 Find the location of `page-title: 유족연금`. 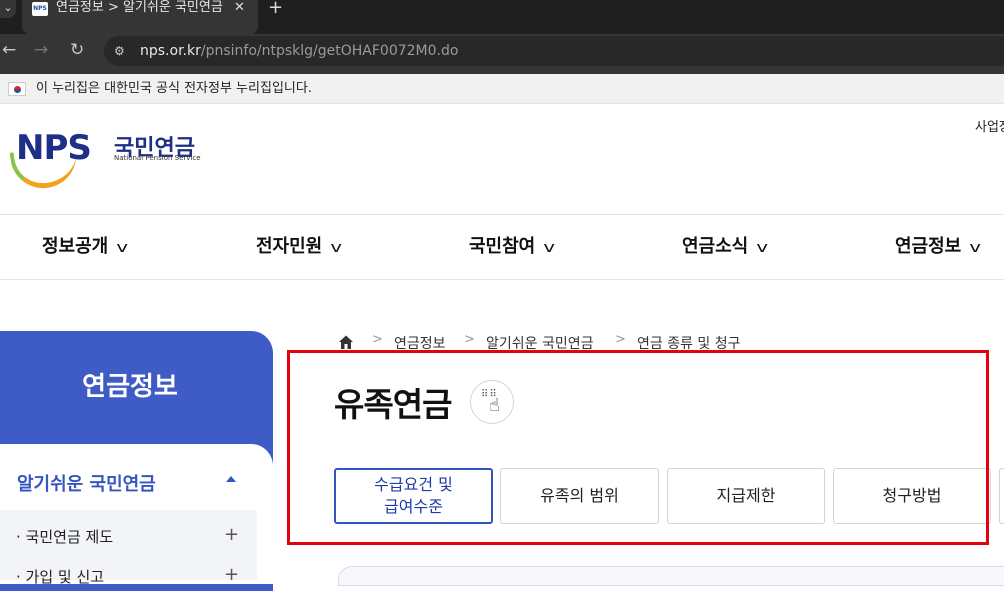

page-title: 유족연금 is located at coordinates (393, 404).